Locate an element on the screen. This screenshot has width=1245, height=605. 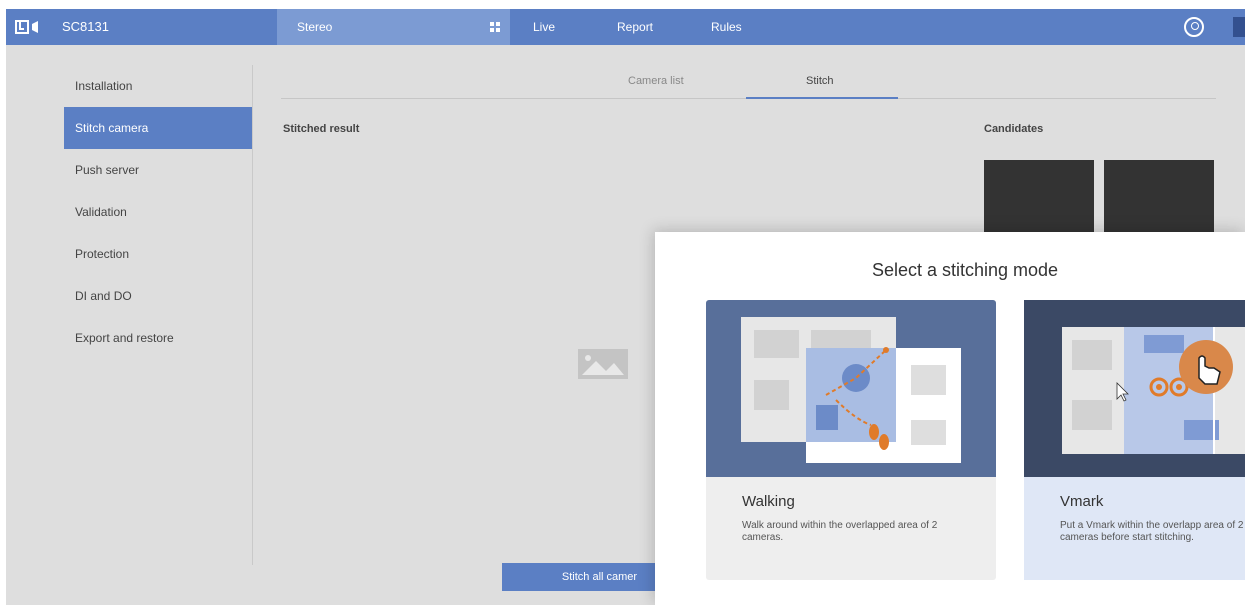
tab-stitch: Stitch is located at coordinates (820, 81).